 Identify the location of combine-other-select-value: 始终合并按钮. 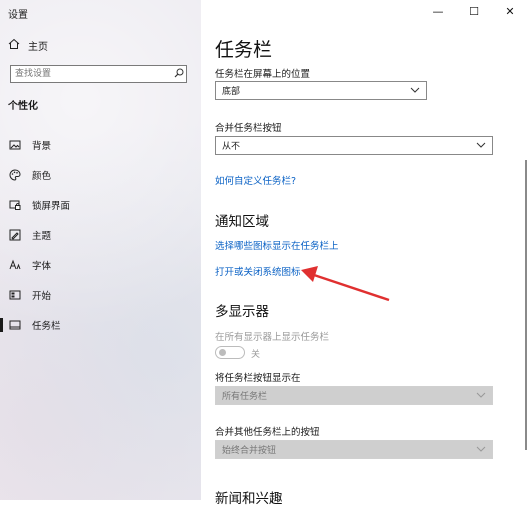
(249, 451).